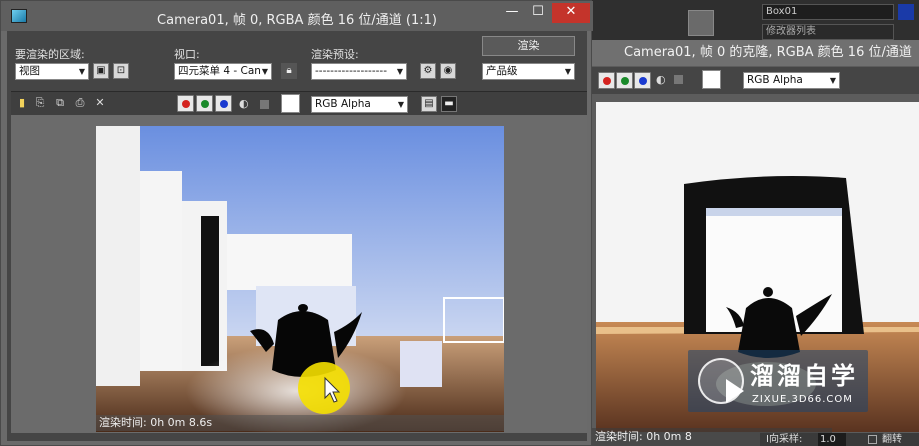 The image size is (919, 446). I want to click on viewport-label: 视口:, so click(187, 54).